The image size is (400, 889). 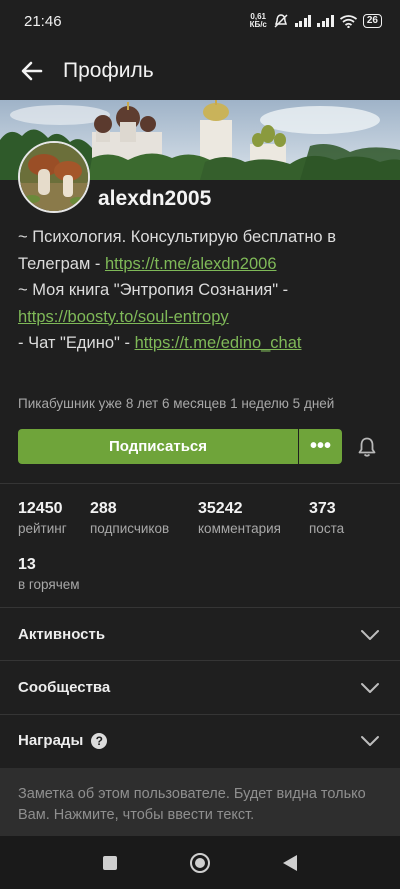 I want to click on status-time: 21:46, so click(x=43, y=21).